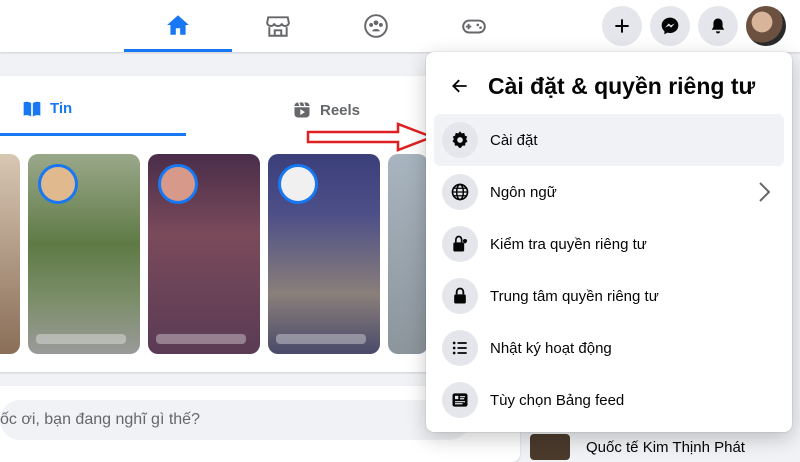 The width and height of the screenshot is (800, 462). I want to click on home-icon, so click(178, 24).